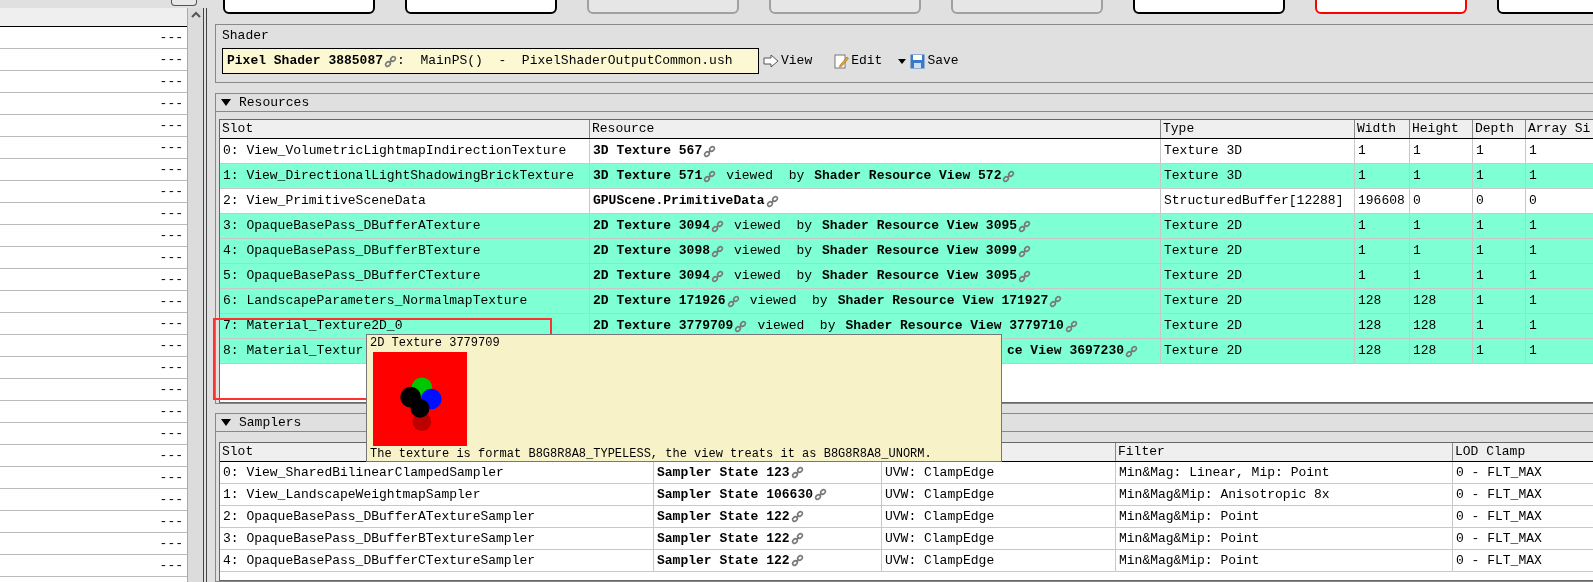 This screenshot has width=1593, height=582. Describe the element at coordinates (1254, 201) in the screenshot. I see `table-cell-text: StructuredBuffer[12288]` at that location.